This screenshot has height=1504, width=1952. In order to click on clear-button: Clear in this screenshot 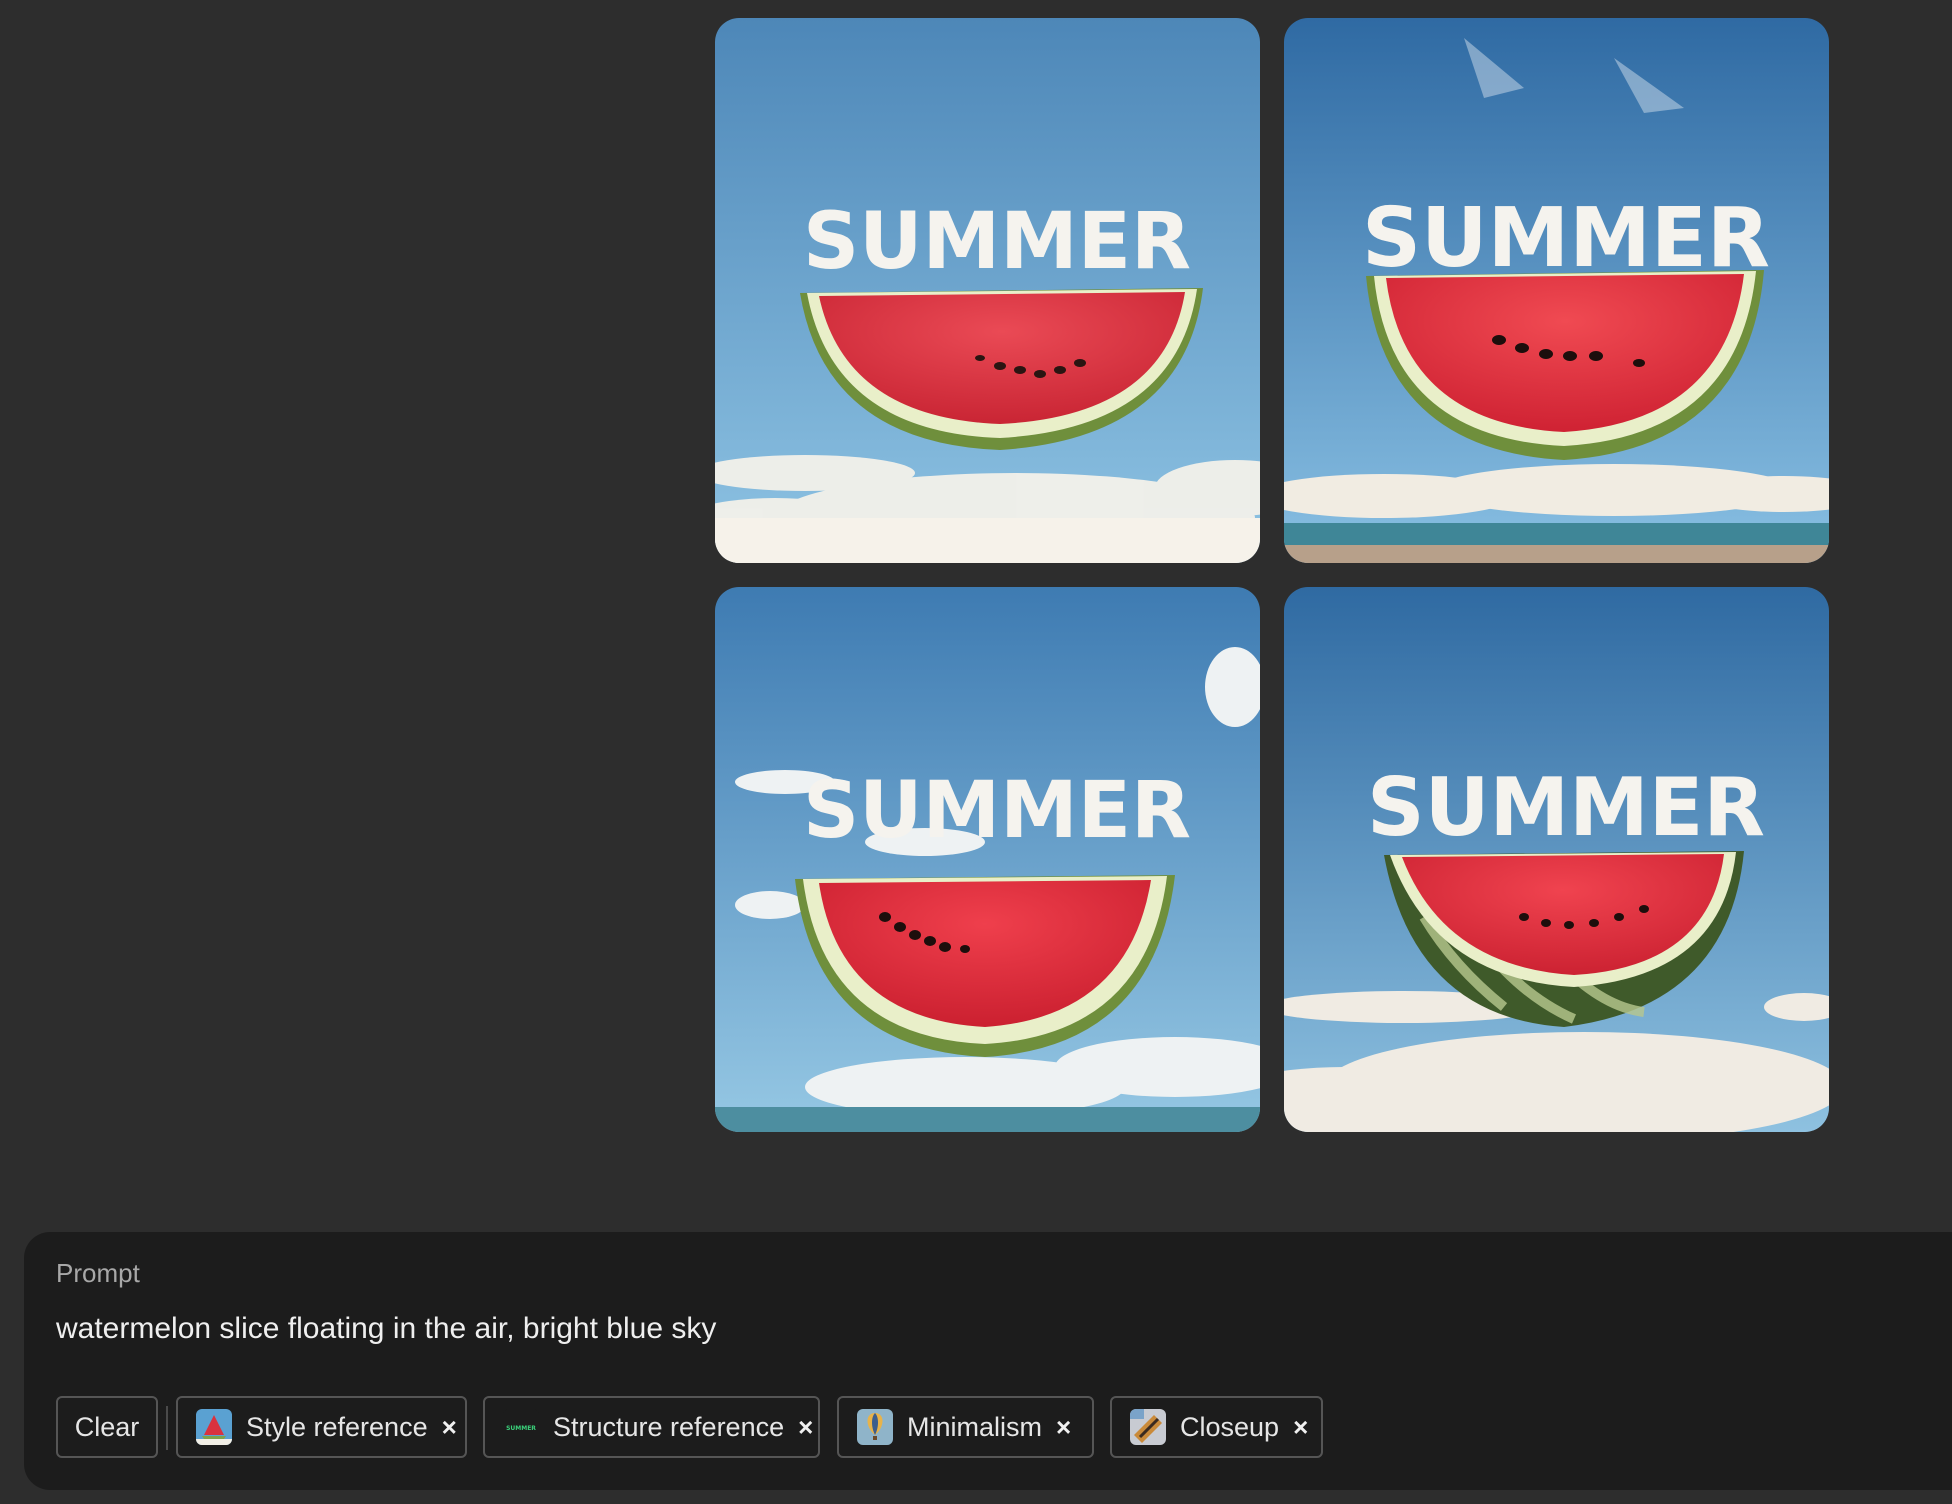, I will do `click(107, 1427)`.